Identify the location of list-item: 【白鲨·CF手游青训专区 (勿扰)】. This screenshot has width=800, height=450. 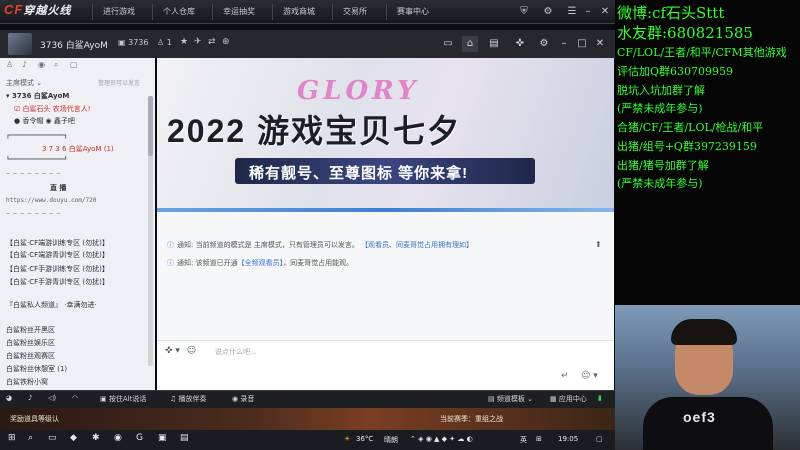
(57, 282).